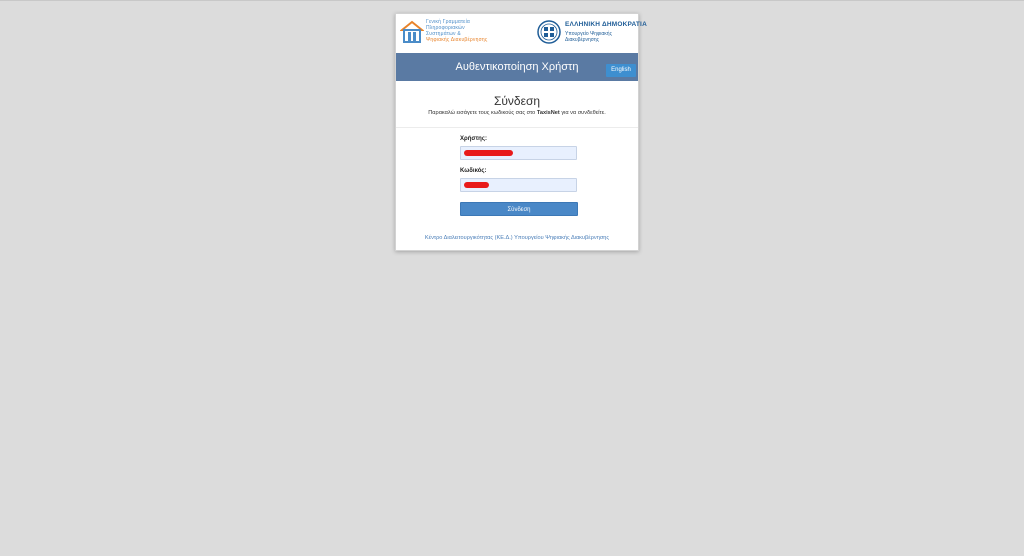 This screenshot has height=556, width=1024. I want to click on password-label: Κωδικός:, so click(473, 171).